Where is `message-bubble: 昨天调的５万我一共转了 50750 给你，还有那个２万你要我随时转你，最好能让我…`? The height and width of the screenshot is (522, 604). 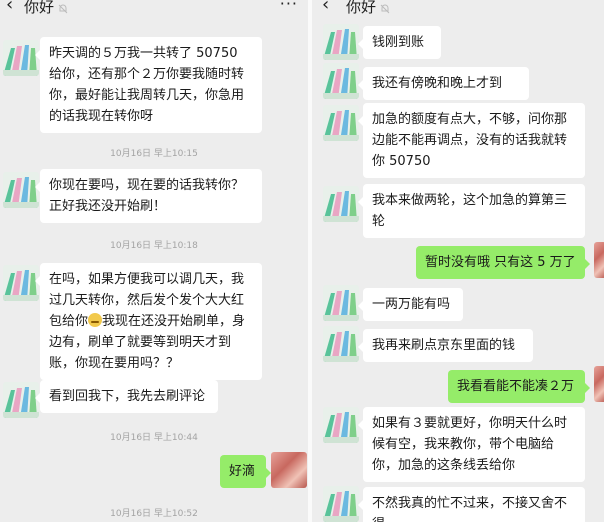
message-bubble: 昨天调的５万我一共转了 50750 给你，还有那个２万你要我随时转你，最好能让我… is located at coordinates (148, 85).